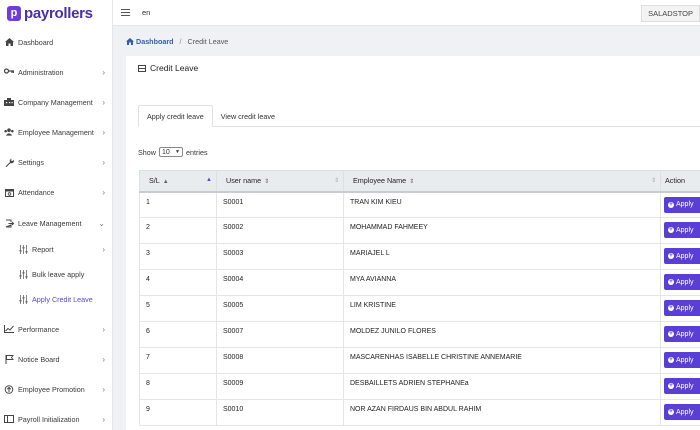 The width and height of the screenshot is (700, 430). What do you see at coordinates (502, 360) in the screenshot?
I see `cell-employee-name: MASCARENHAS ISABELLE CHRISTINE ANNEMARIE` at bounding box center [502, 360].